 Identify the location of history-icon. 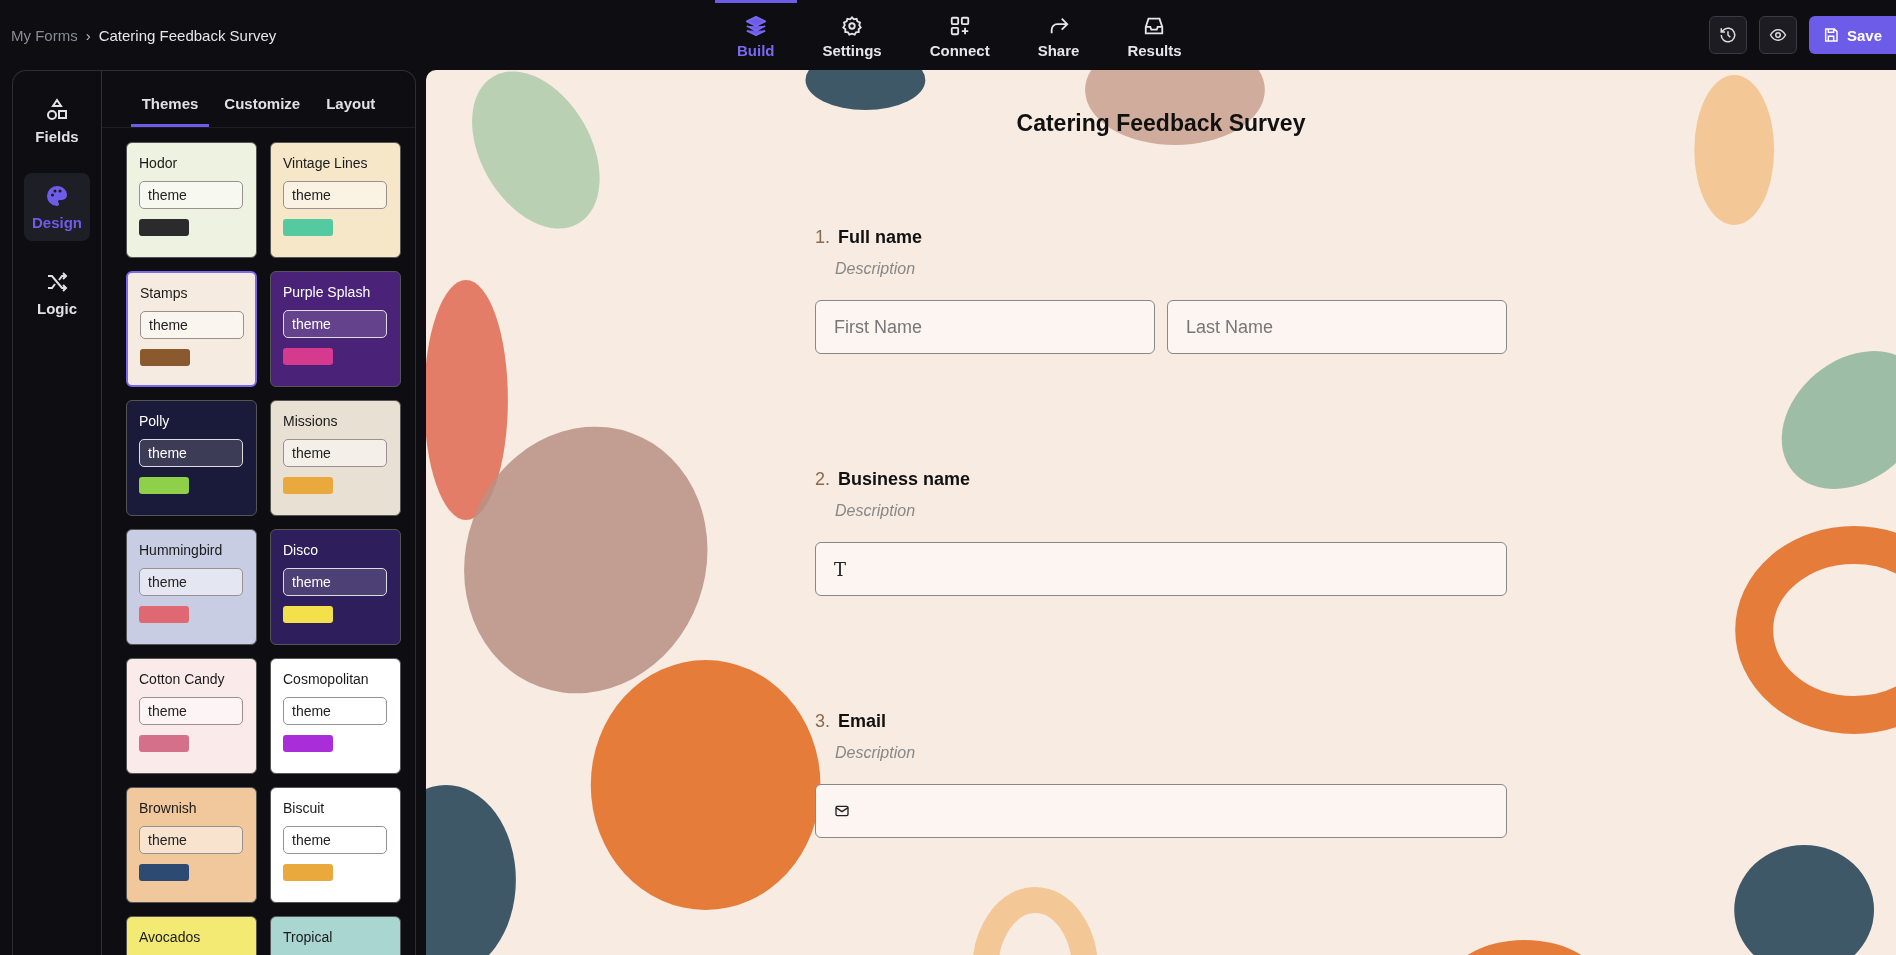
(1727, 35).